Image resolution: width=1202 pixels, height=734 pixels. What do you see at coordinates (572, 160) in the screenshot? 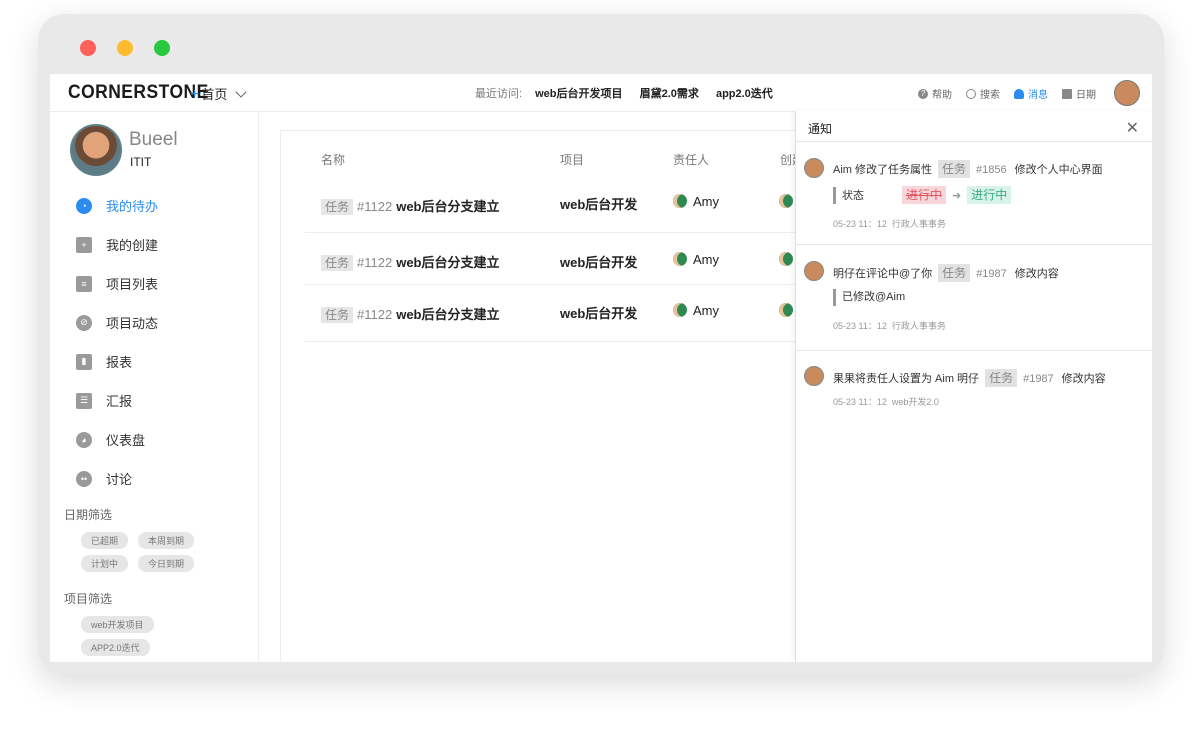
I see `column-header-project: 项目` at bounding box center [572, 160].